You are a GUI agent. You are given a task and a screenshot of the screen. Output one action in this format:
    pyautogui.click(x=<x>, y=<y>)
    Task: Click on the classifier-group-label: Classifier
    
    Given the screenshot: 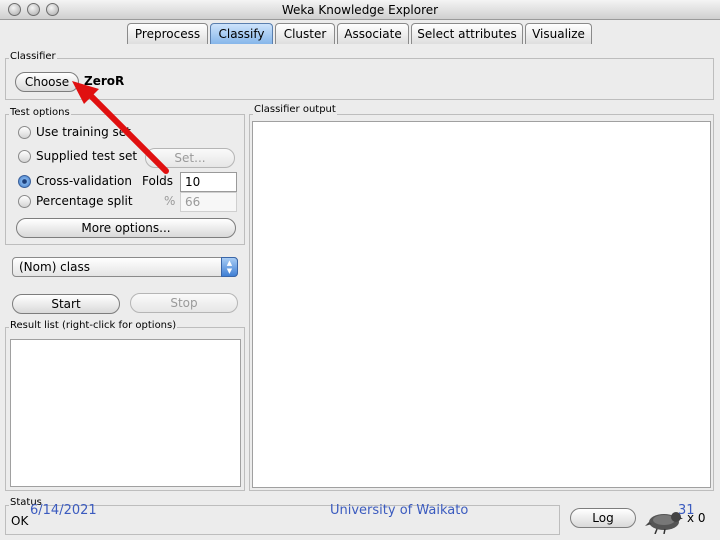 What is the action you would take?
    pyautogui.click(x=33, y=56)
    